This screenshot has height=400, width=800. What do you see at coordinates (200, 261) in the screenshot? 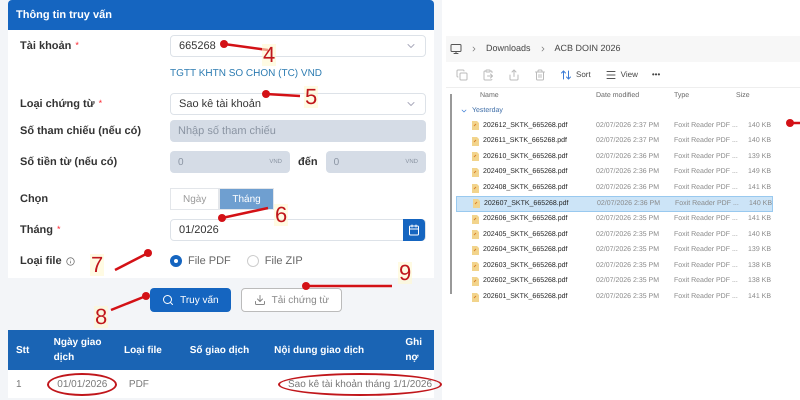
I see `file-type-radio: File PDF` at bounding box center [200, 261].